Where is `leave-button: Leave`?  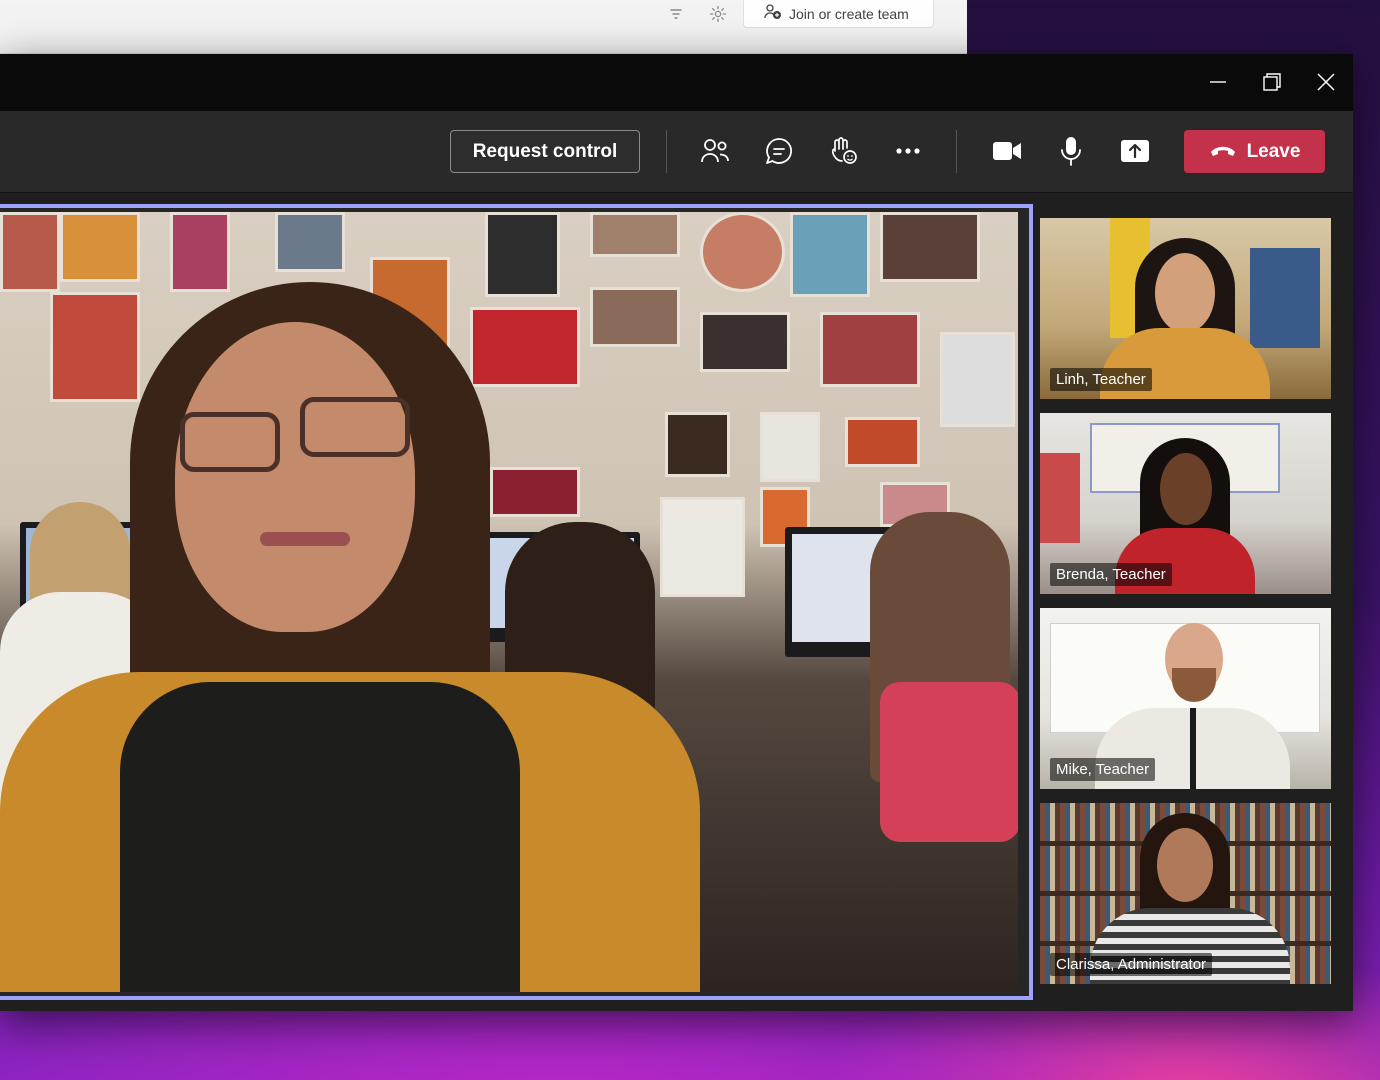
leave-button: Leave is located at coordinates (1254, 151).